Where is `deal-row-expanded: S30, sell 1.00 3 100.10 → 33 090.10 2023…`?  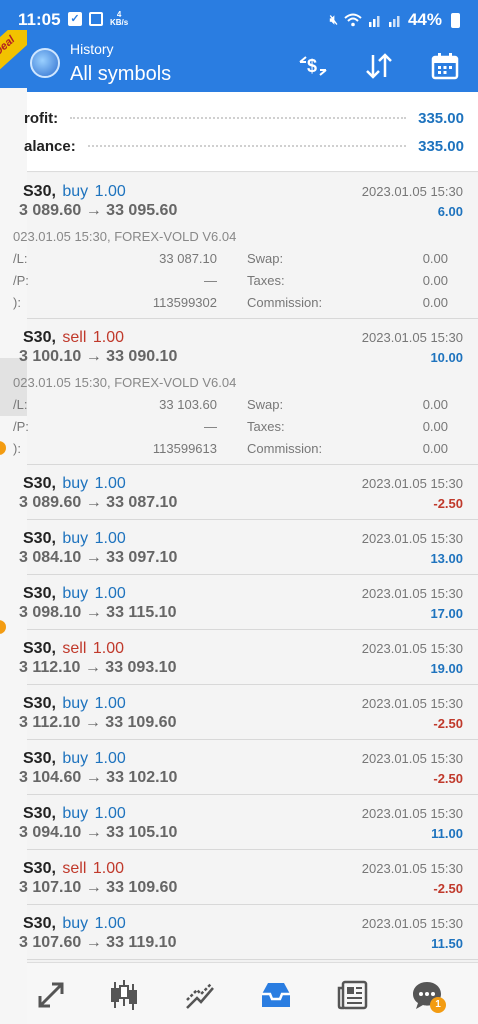 deal-row-expanded: S30, sell 1.00 3 100.10 → 33 090.10 2023… is located at coordinates (245, 392).